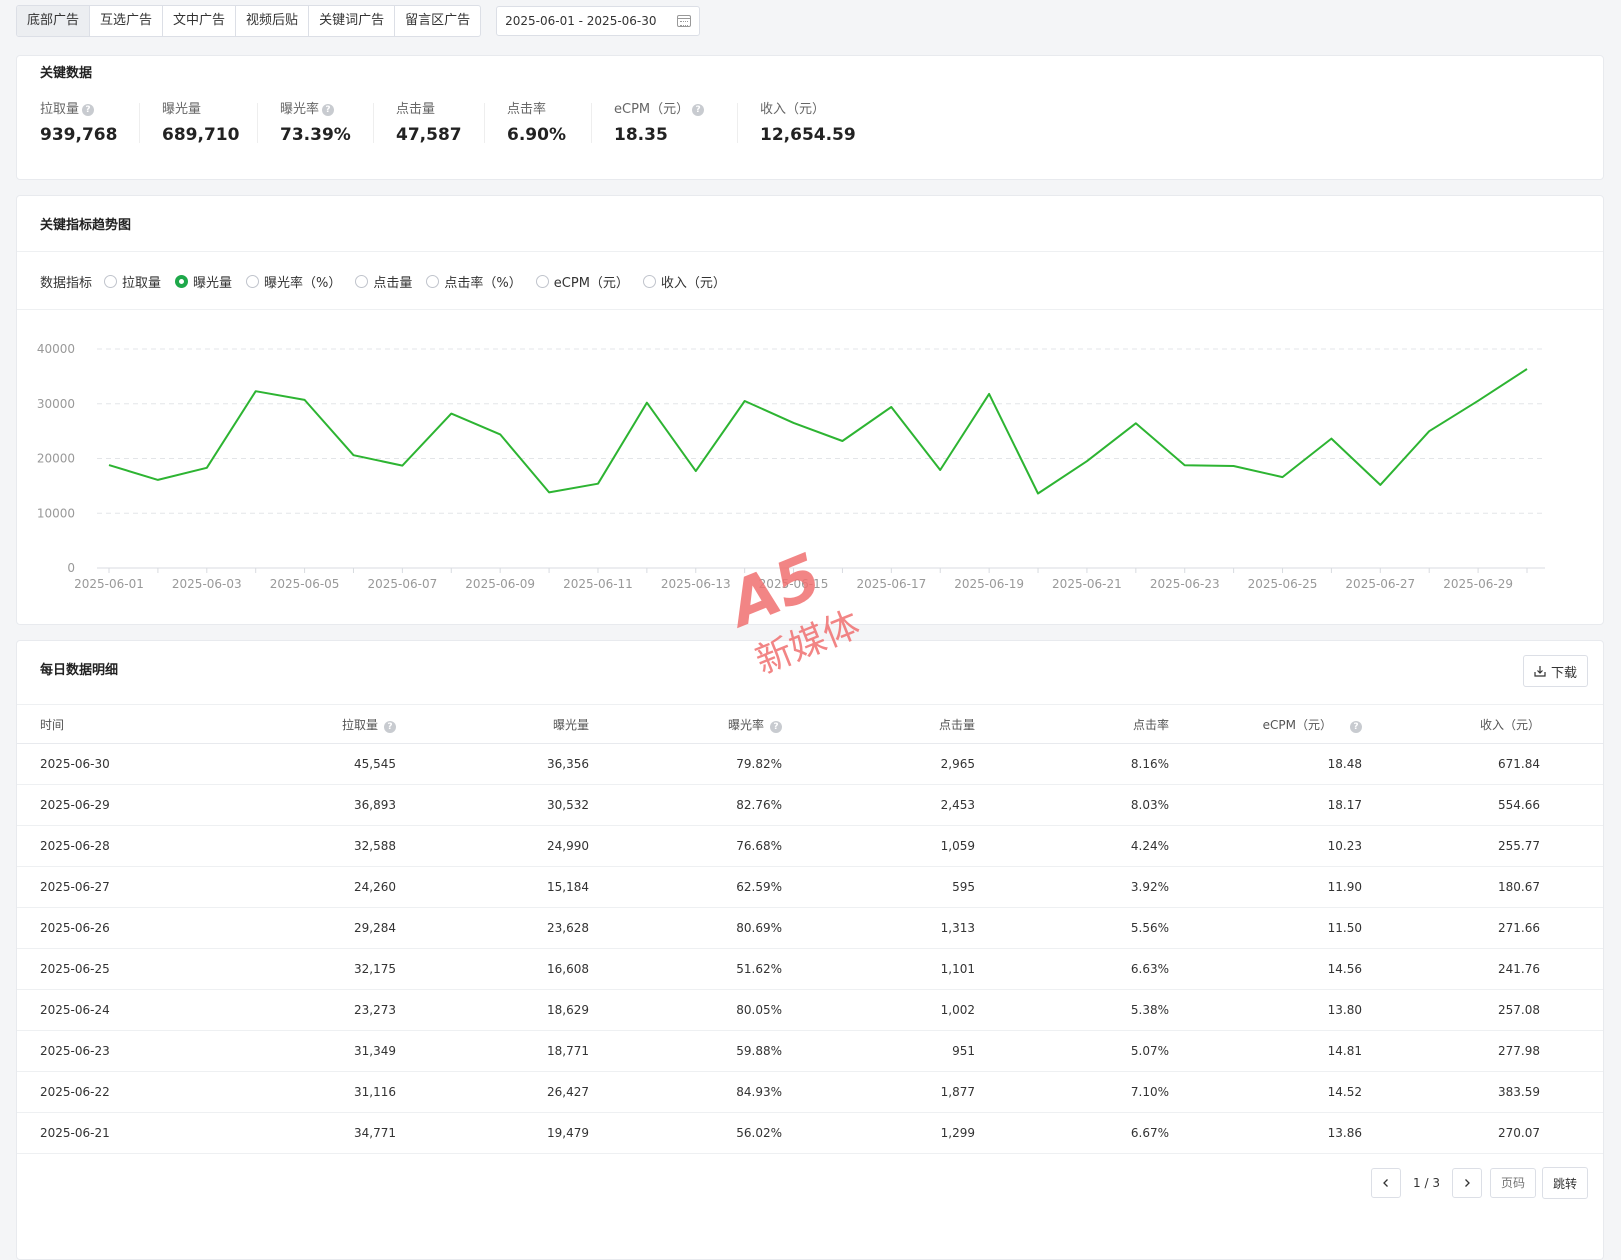 This screenshot has height=1260, width=1621. What do you see at coordinates (303, 928) in the screenshot?
I see `table-cell: 29,284` at bounding box center [303, 928].